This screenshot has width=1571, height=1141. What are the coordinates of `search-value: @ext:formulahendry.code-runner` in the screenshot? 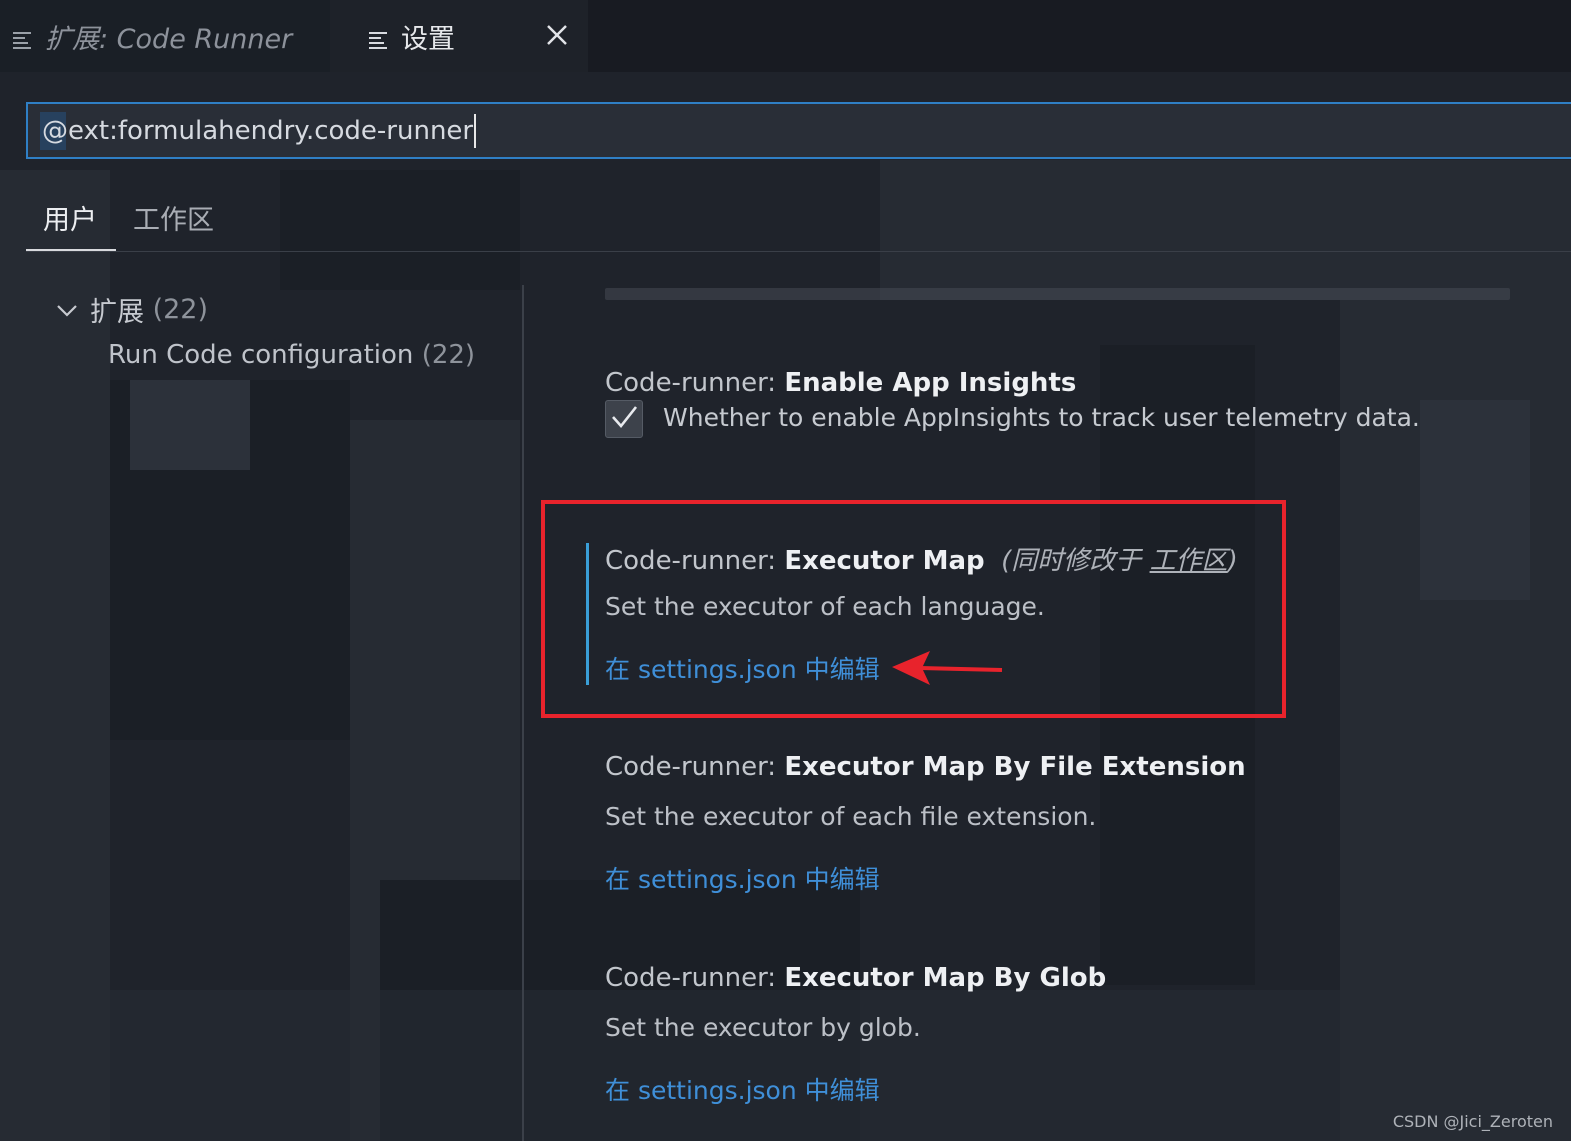 It's located at (256, 130).